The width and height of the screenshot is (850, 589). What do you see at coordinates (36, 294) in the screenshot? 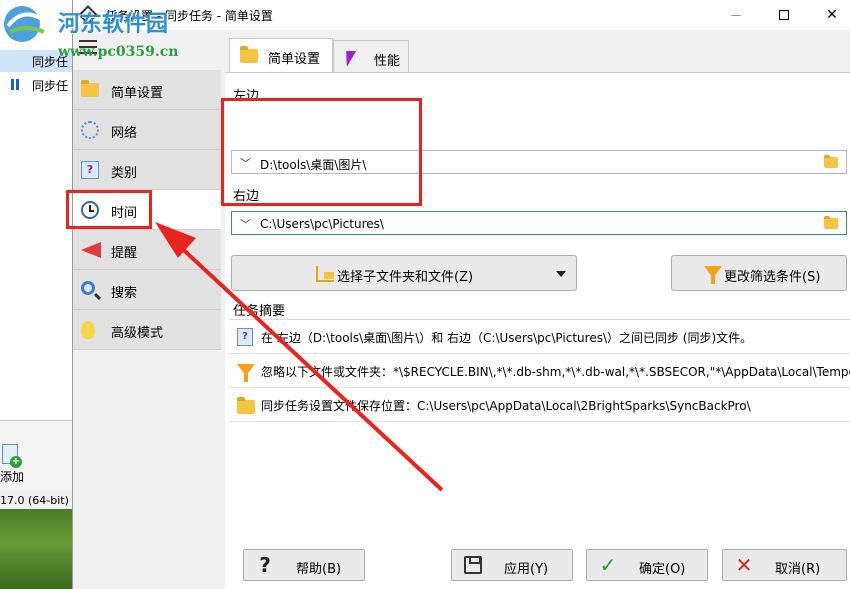
I see `background-app: 同步任 同步任 + 添加 17.0 (64-bit) | 请` at bounding box center [36, 294].